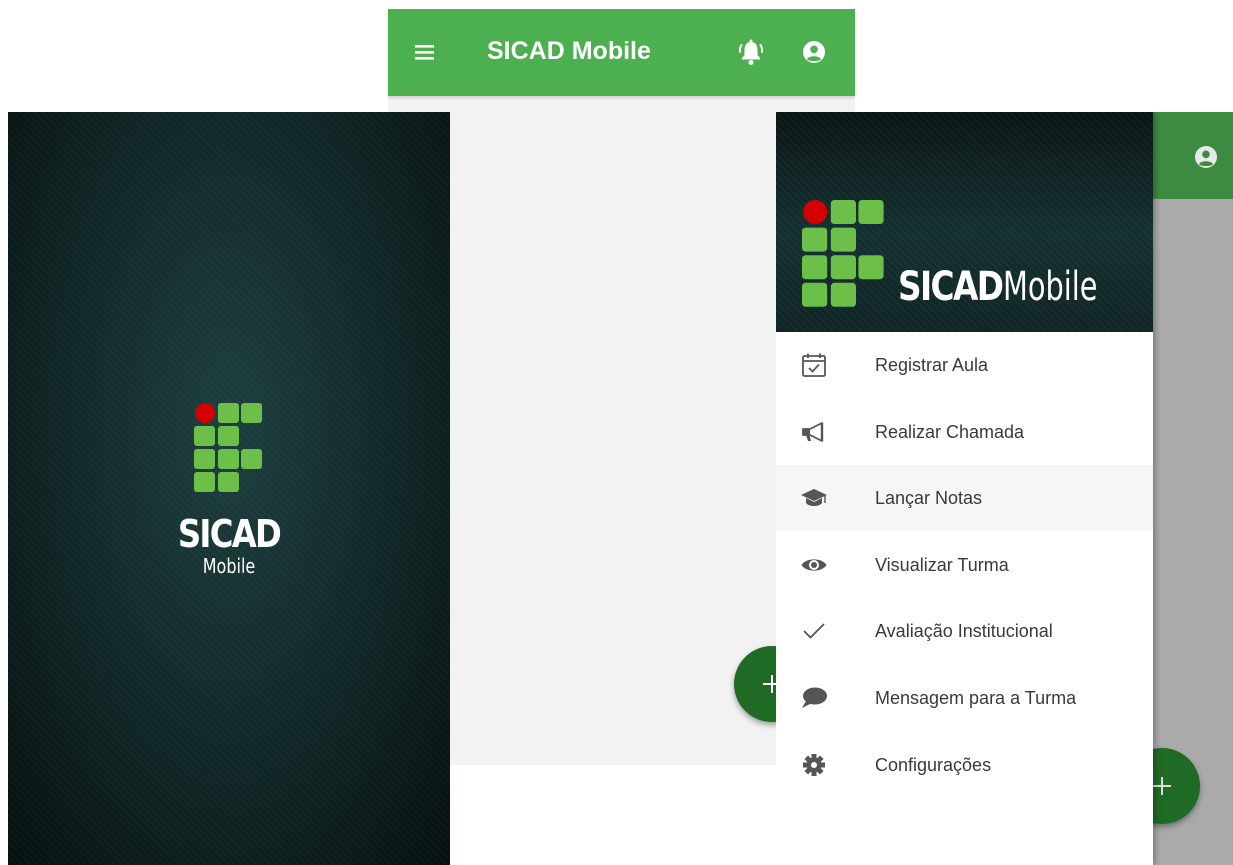 This screenshot has width=1233, height=865. Describe the element at coordinates (813, 432) in the screenshot. I see `megaphone-icon` at that location.